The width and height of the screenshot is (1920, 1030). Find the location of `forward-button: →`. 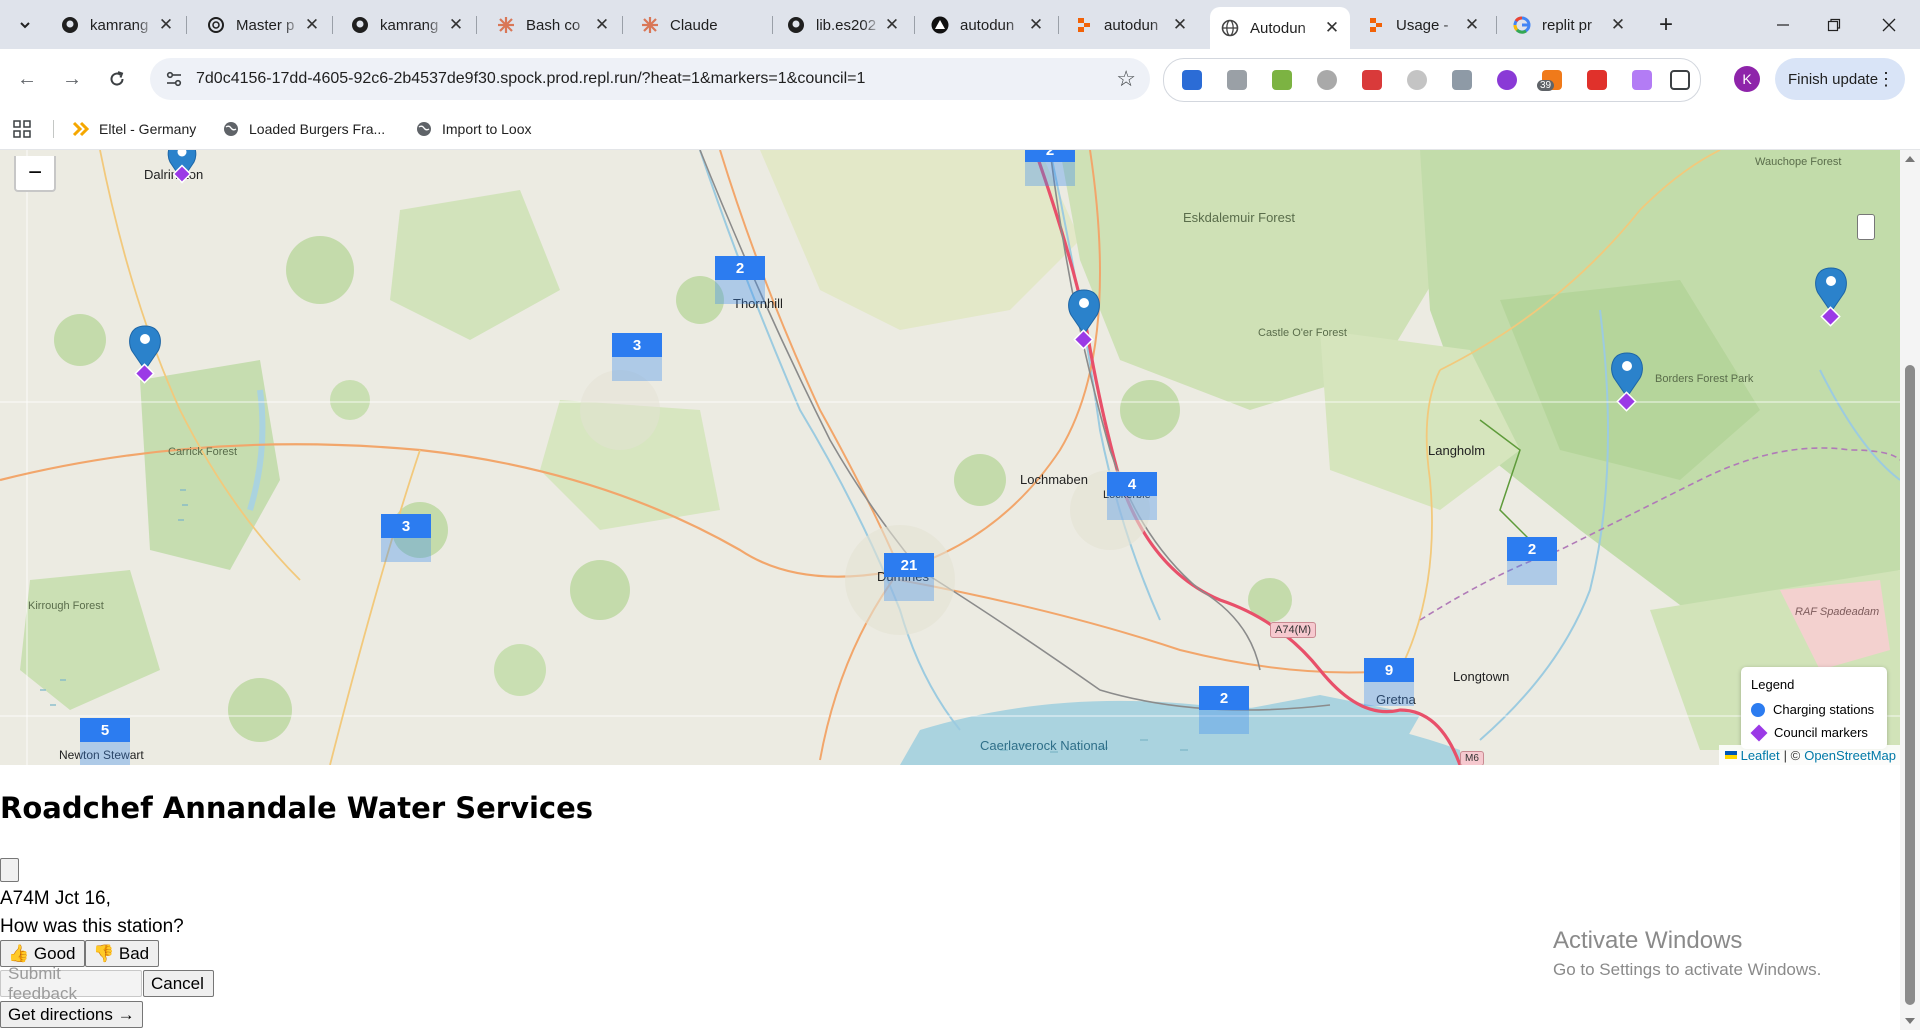

forward-button: → is located at coordinates (72, 79).